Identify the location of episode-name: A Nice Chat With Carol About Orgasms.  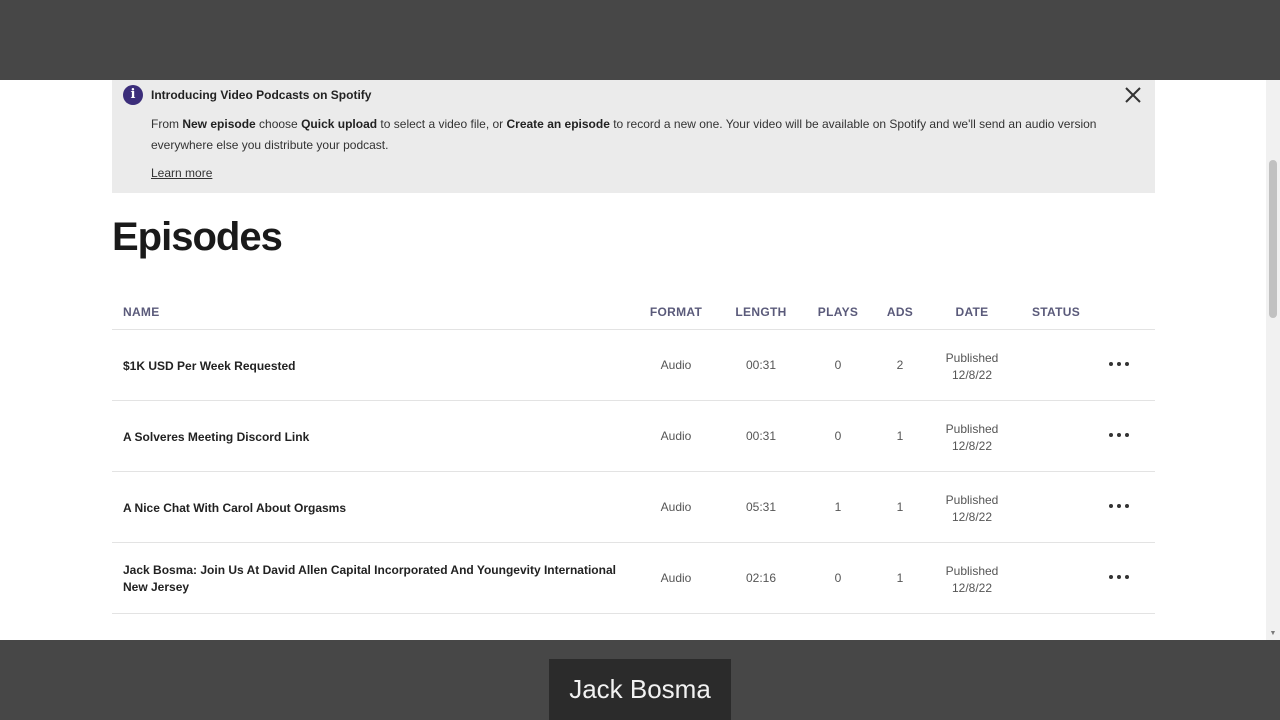
(373, 508).